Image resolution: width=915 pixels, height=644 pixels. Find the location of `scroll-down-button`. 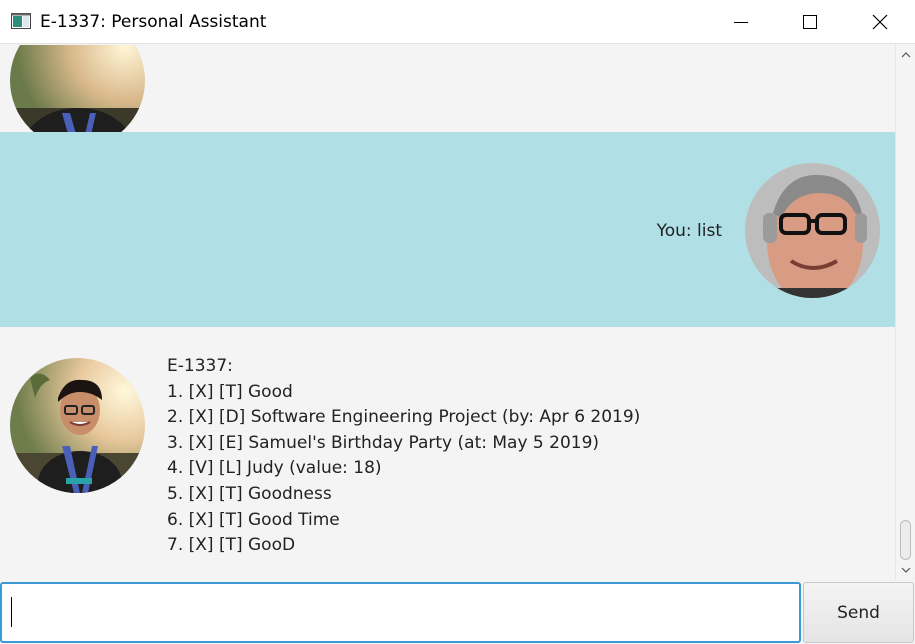

scroll-down-button is located at coordinates (905, 570).